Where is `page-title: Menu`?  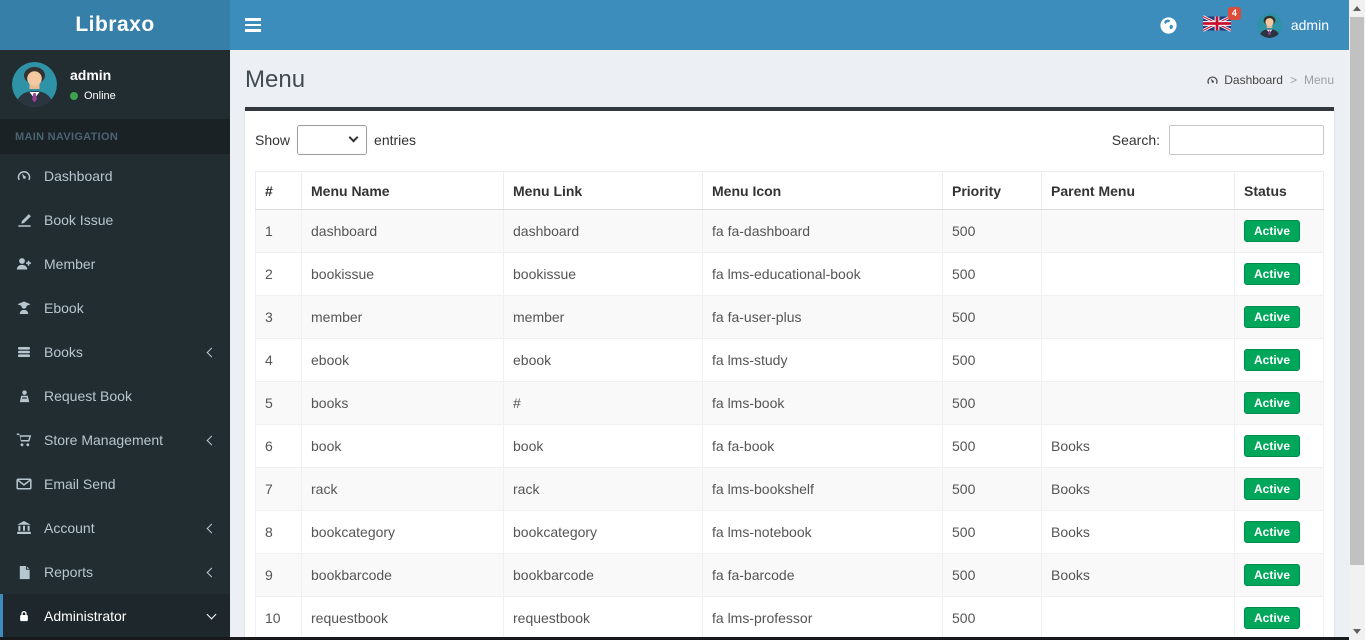
page-title: Menu is located at coordinates (275, 79).